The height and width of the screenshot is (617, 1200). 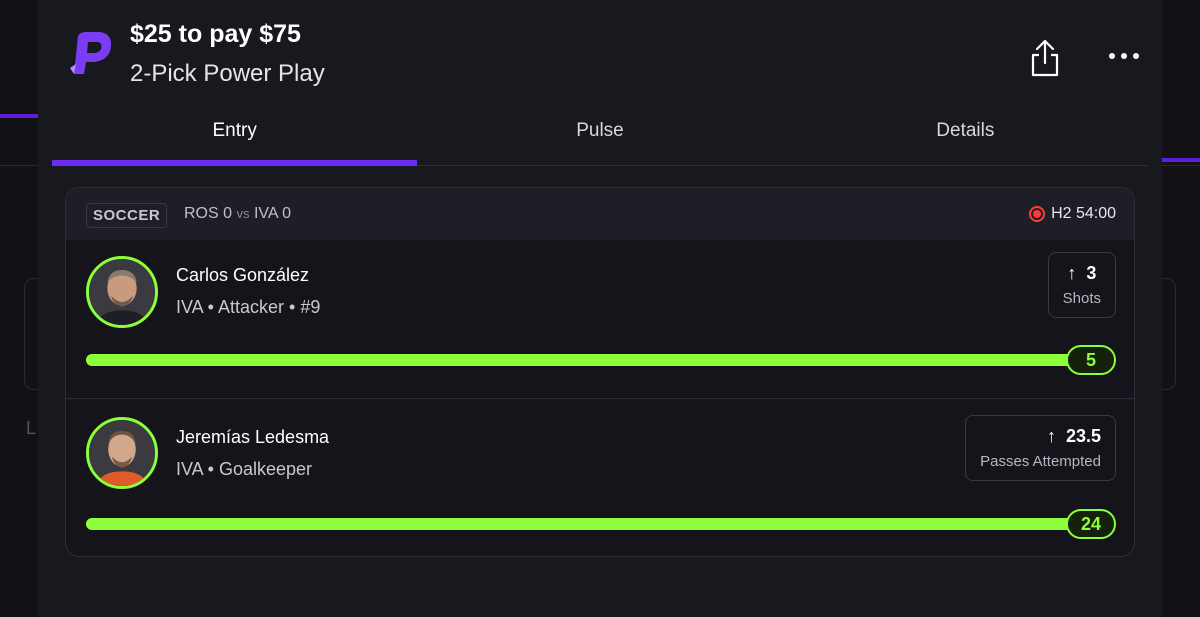 I want to click on stat-projection: ↑ 23.5 Passes Attempted, so click(x=1040, y=448).